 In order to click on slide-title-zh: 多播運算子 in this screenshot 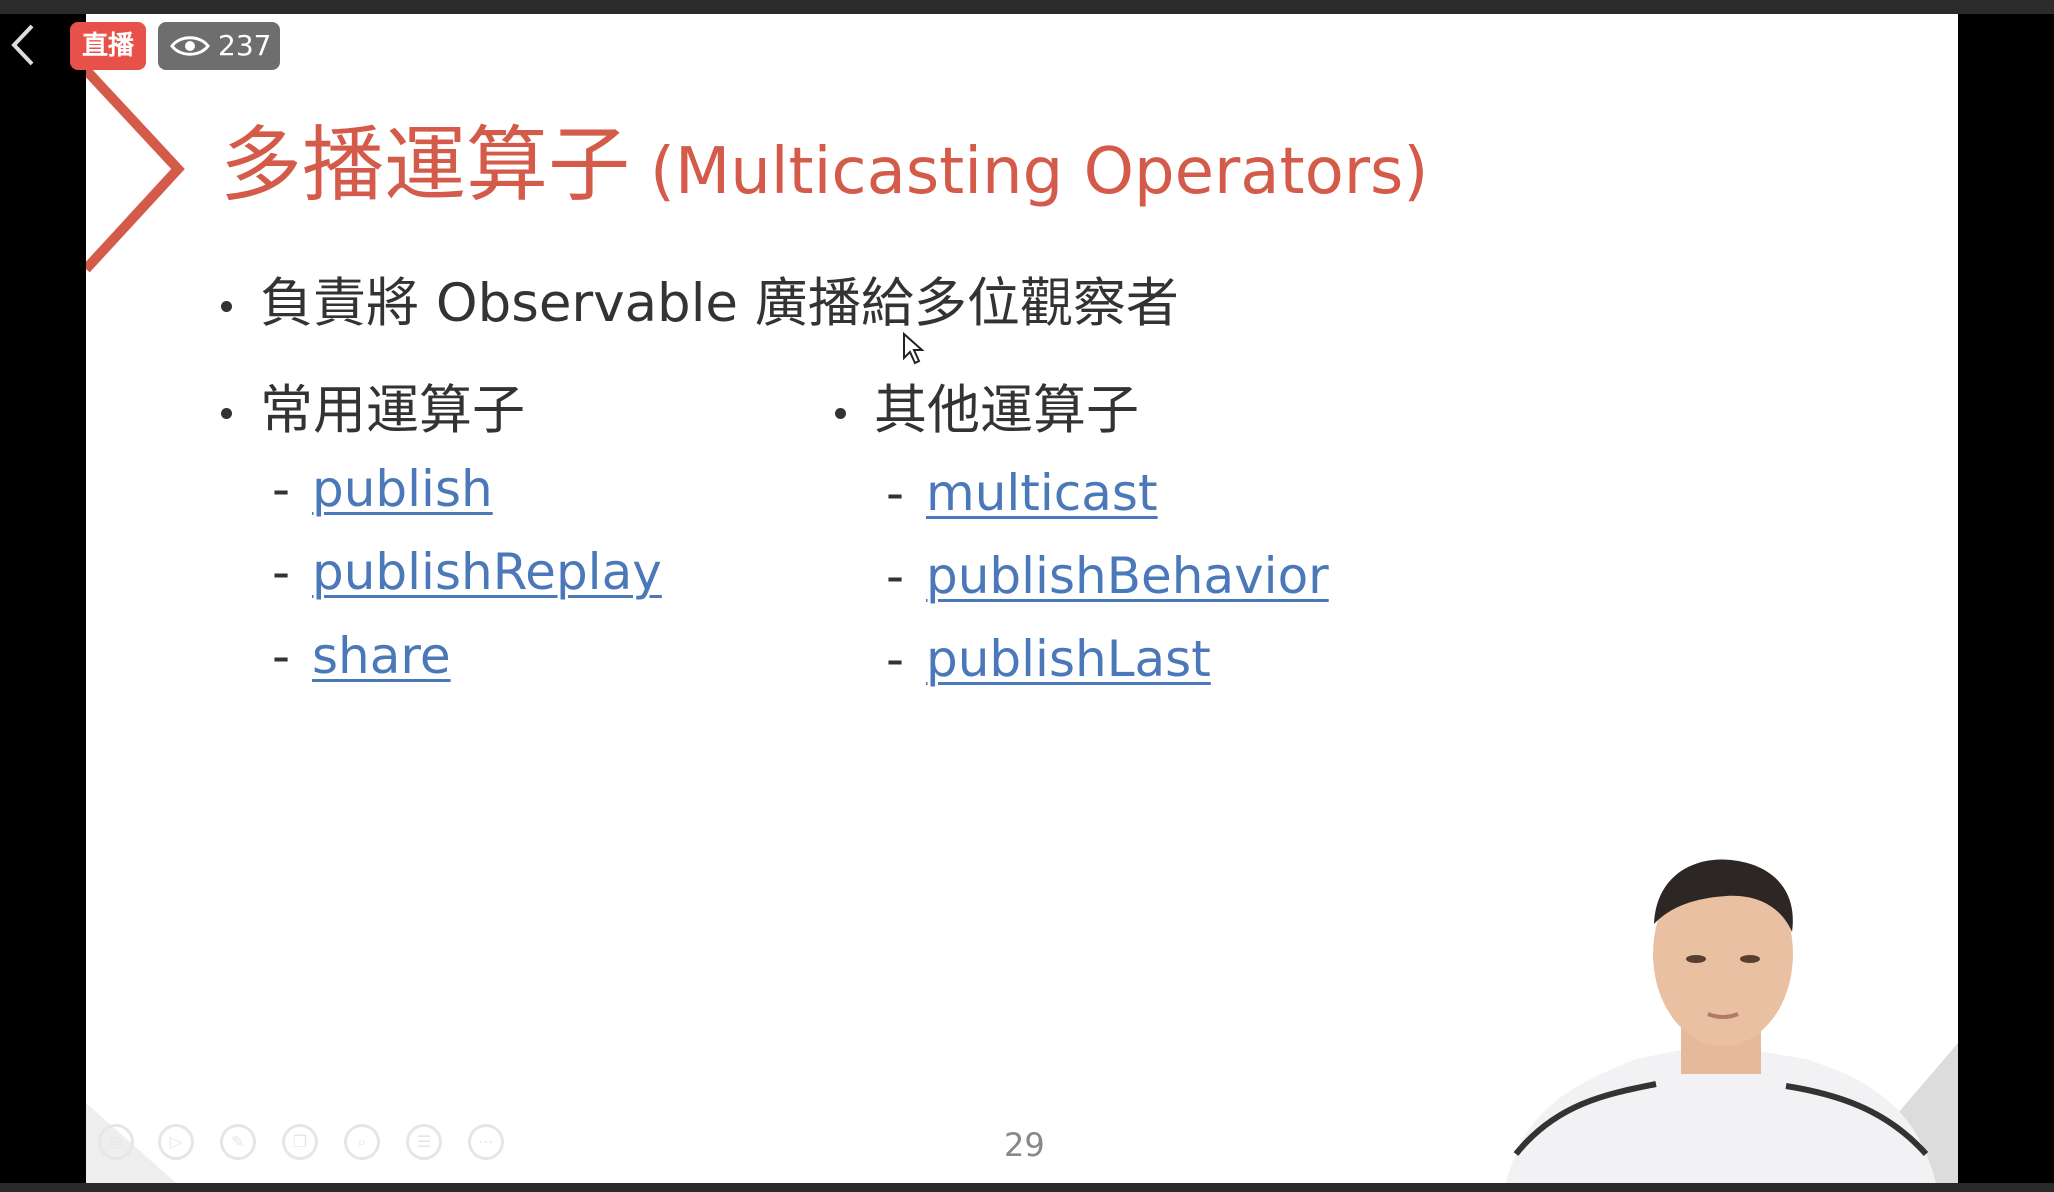, I will do `click(425, 165)`.